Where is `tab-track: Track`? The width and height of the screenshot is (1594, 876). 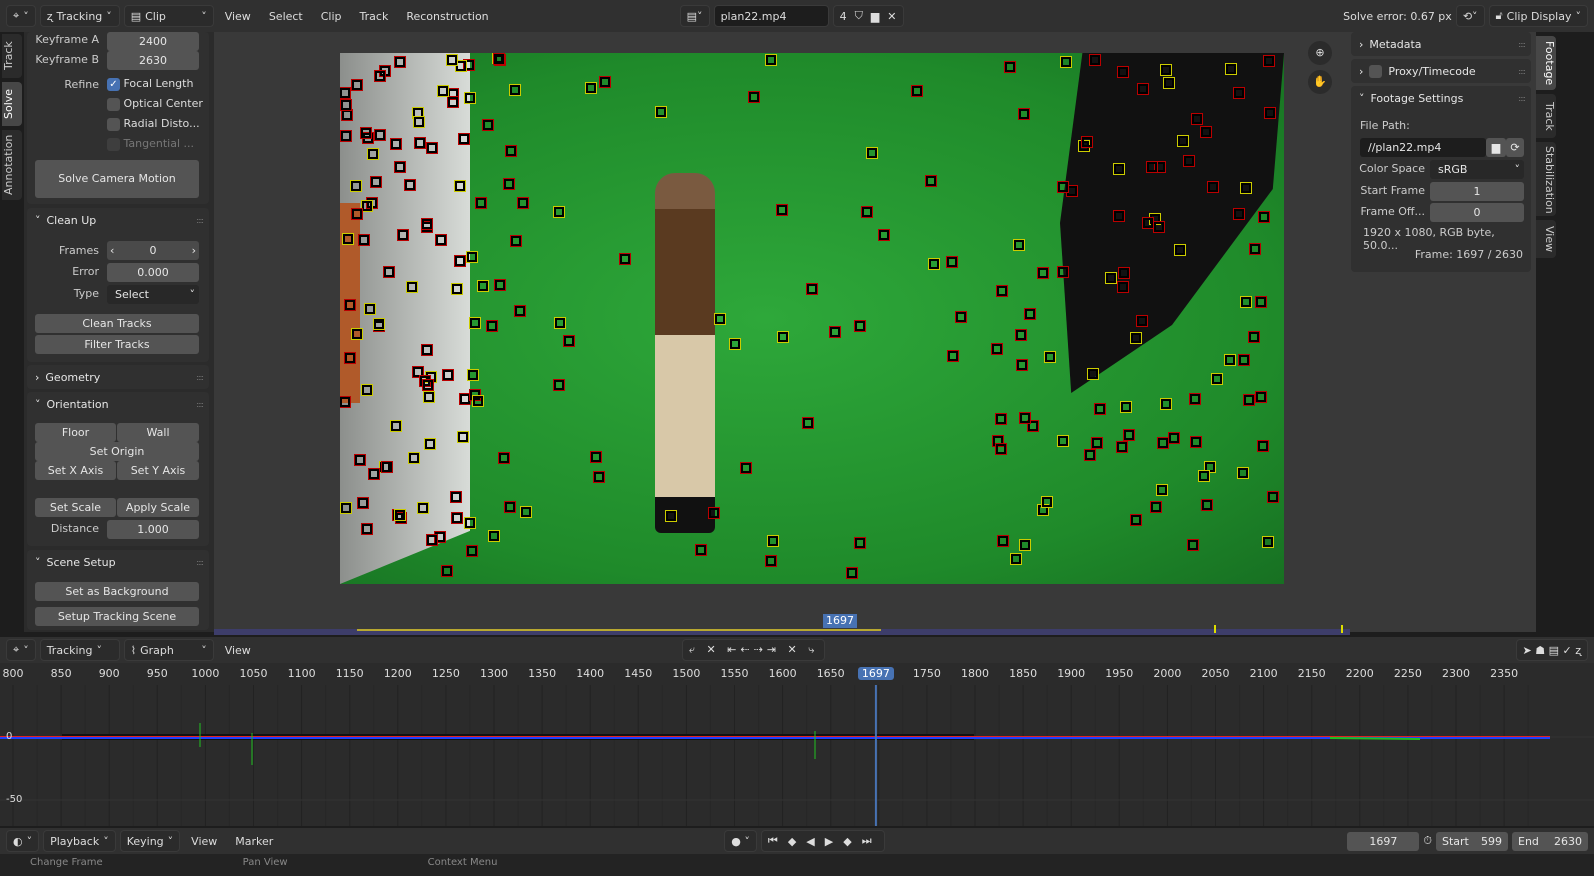 tab-track: Track is located at coordinates (12, 56).